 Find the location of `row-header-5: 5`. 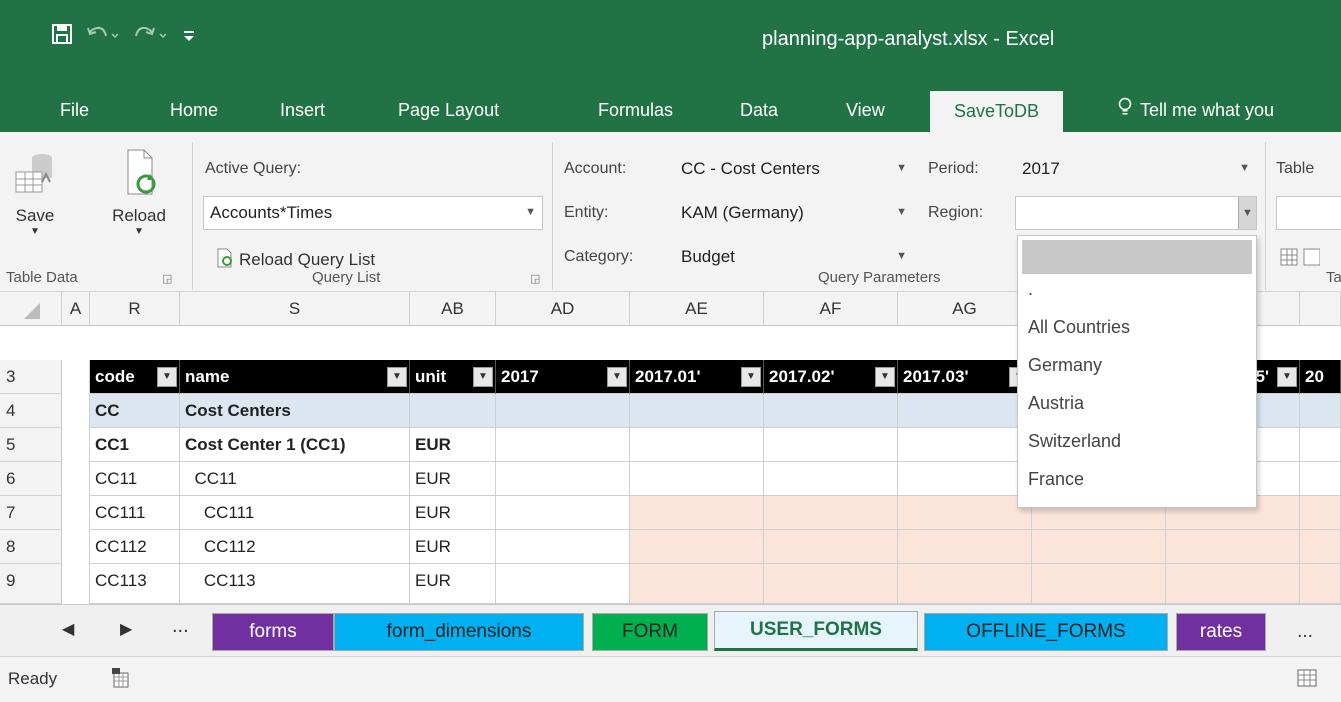

row-header-5: 5 is located at coordinates (31, 445).